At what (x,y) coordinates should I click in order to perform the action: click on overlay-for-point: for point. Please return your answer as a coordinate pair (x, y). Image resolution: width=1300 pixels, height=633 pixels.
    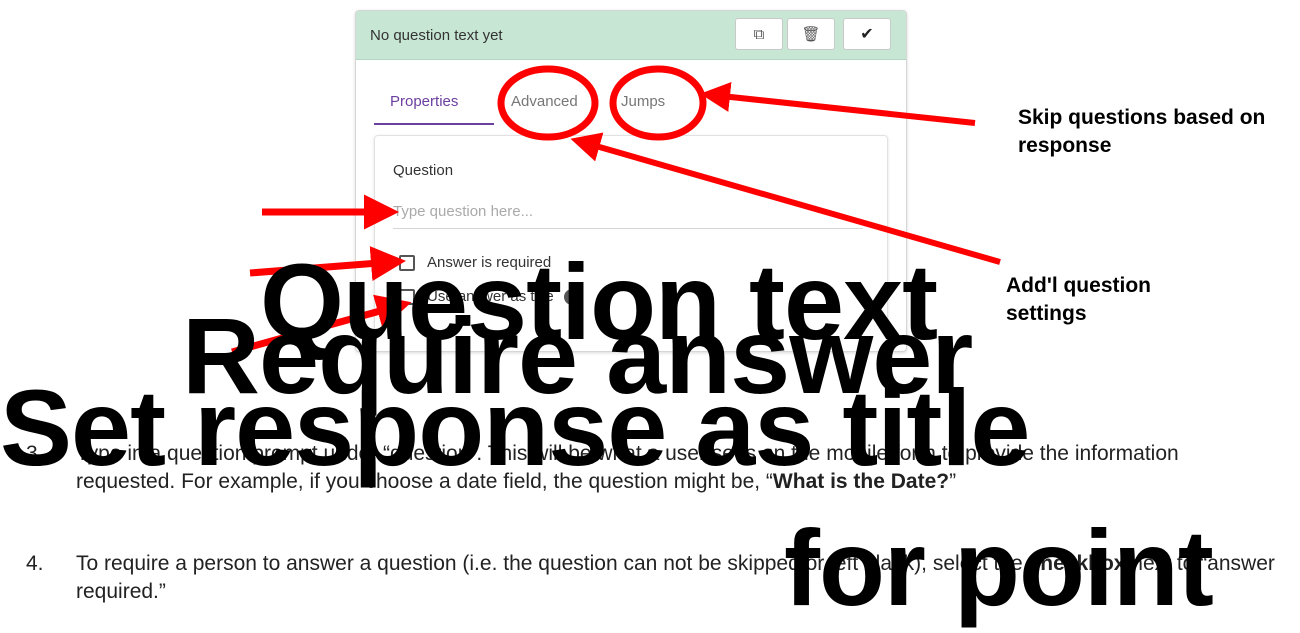
    Looking at the image, I should click on (999, 567).